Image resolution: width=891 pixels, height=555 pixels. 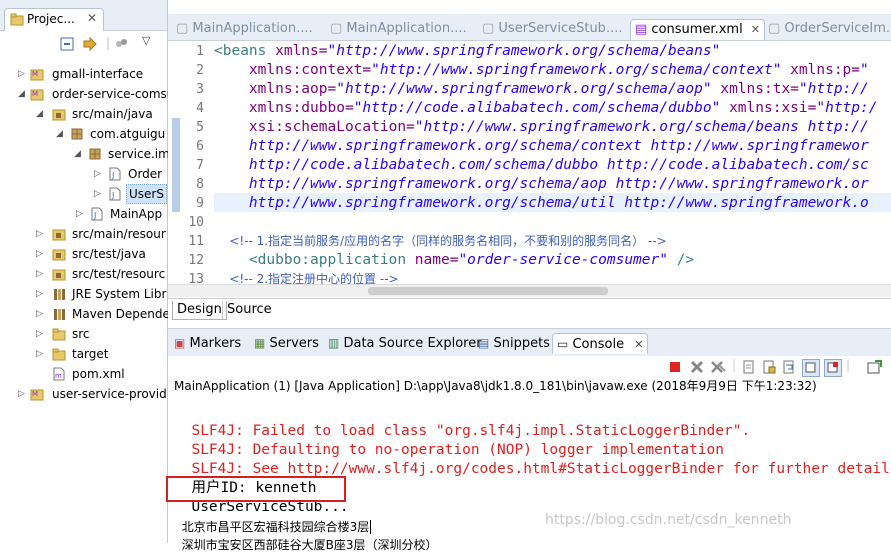 I want to click on maven-project-icon: M, so click(x=37, y=95).